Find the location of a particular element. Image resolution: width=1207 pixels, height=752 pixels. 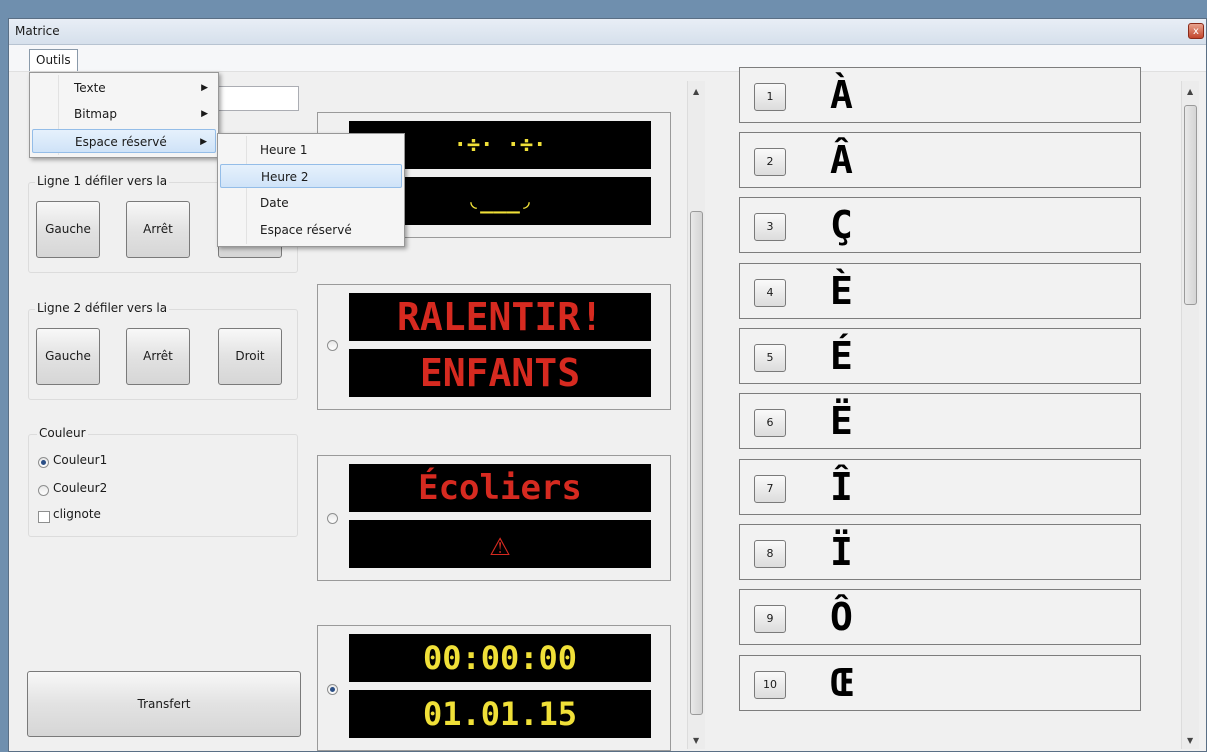

menu-outils: Outils is located at coordinates (53, 60).